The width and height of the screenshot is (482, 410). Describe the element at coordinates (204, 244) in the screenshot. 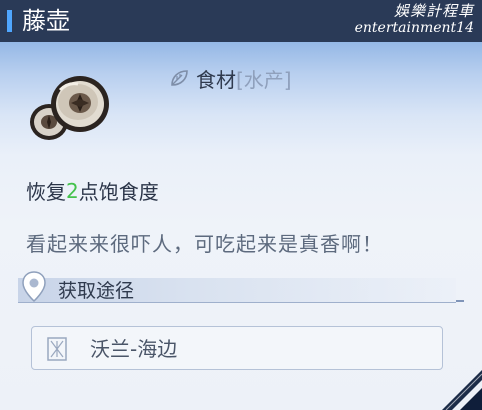

I see `item-description: 看起来来很吓人，可吃起来是真香啊！` at that location.